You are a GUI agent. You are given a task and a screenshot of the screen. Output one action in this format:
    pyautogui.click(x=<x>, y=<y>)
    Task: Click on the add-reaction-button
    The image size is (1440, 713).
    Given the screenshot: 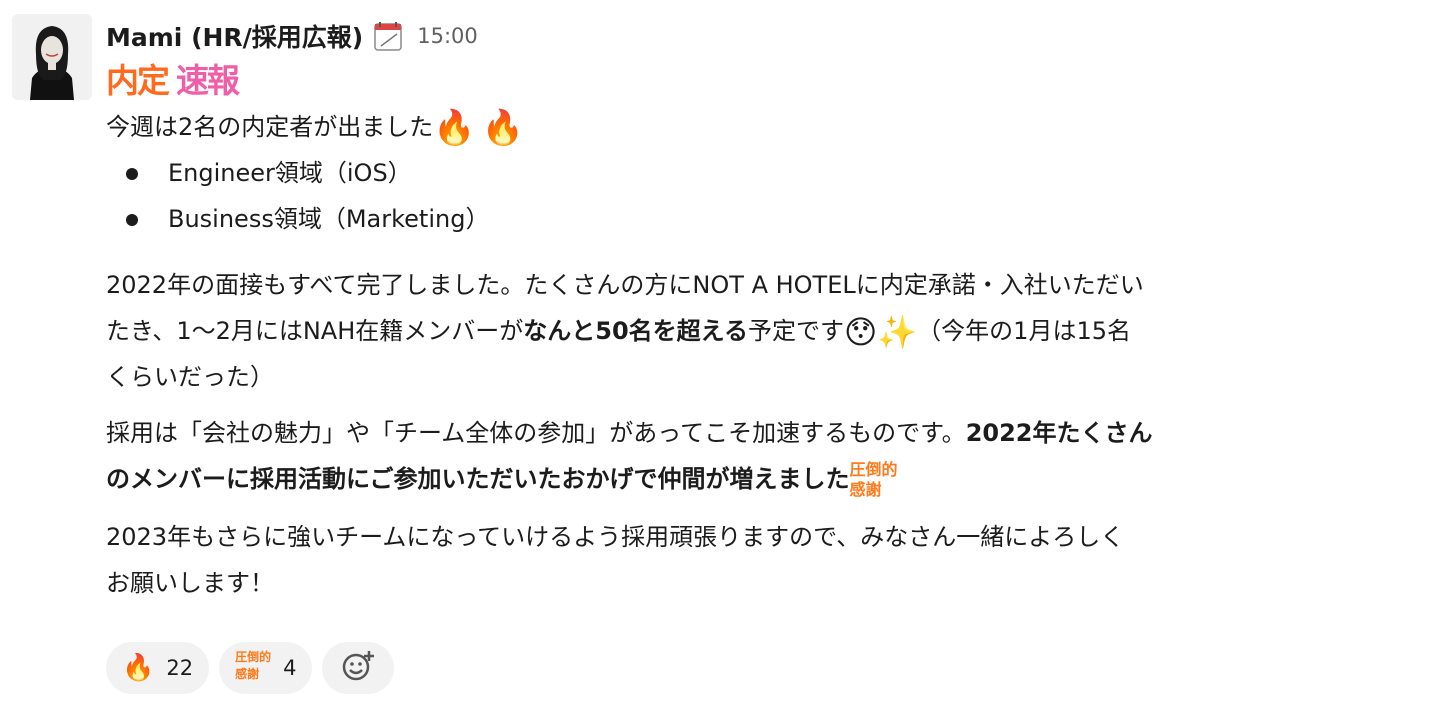 What is the action you would take?
    pyautogui.click(x=358, y=668)
    